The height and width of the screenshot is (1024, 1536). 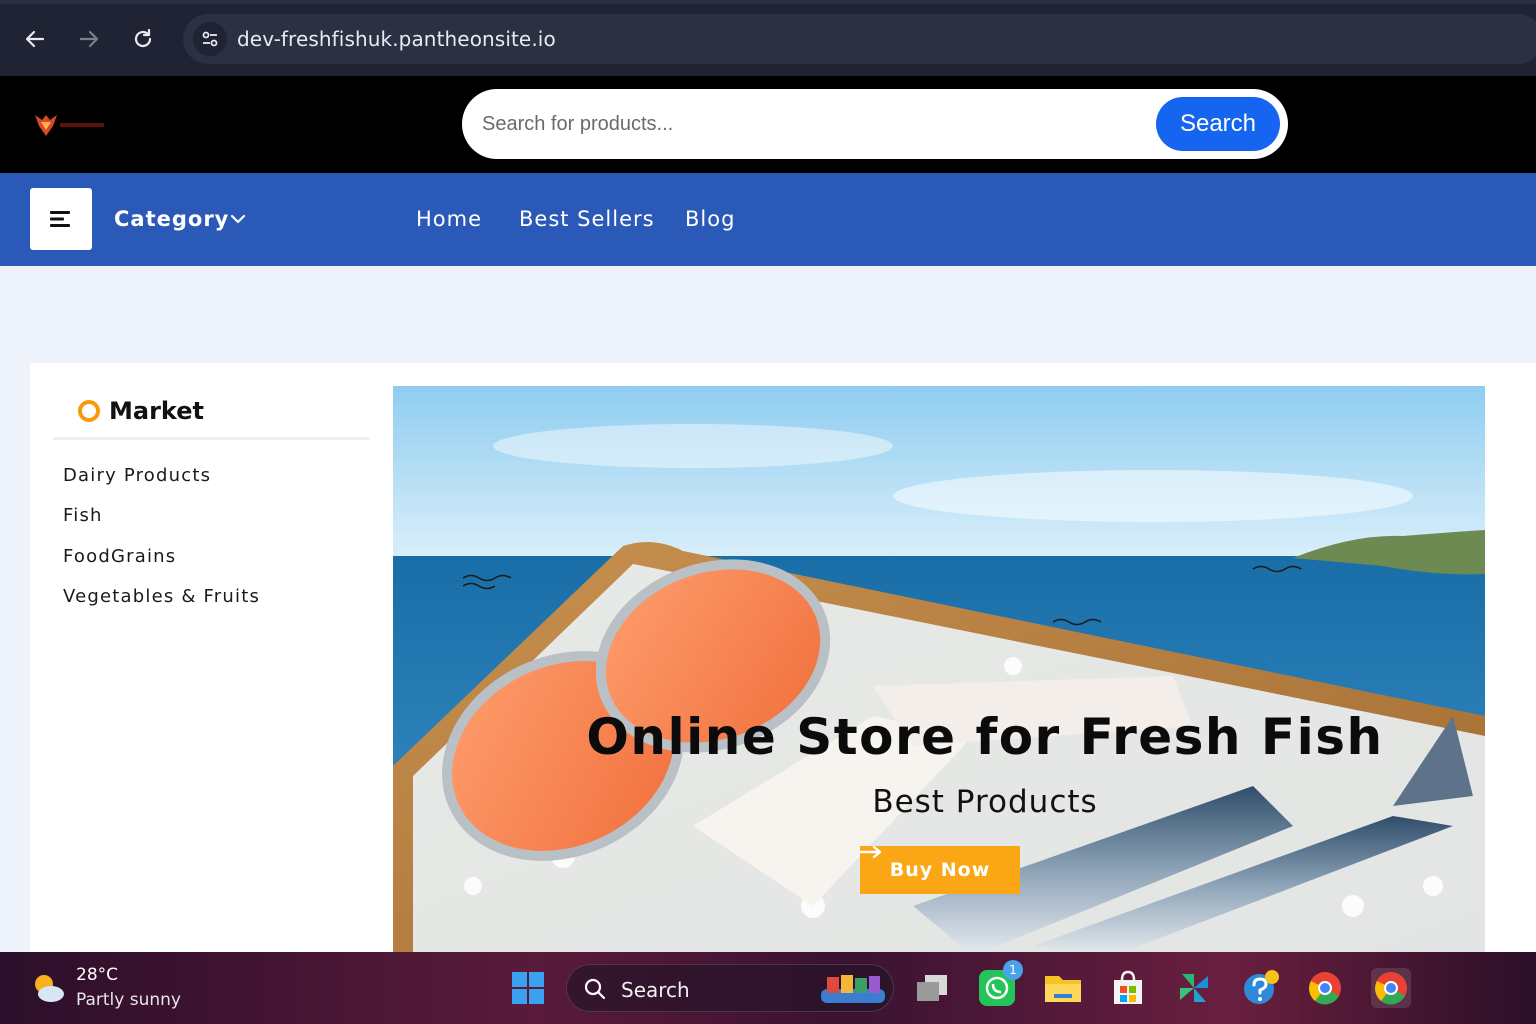 What do you see at coordinates (871, 852) in the screenshot?
I see `arrow-right-icon` at bounding box center [871, 852].